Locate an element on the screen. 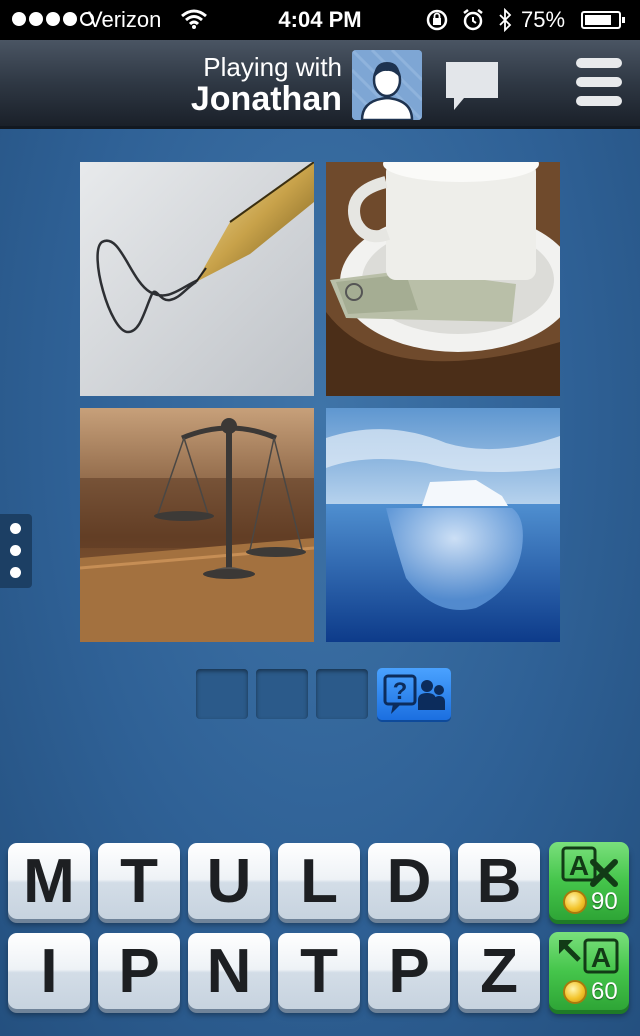 This screenshot has height=1036, width=640. opponent-name: Jonathan is located at coordinates (266, 99).